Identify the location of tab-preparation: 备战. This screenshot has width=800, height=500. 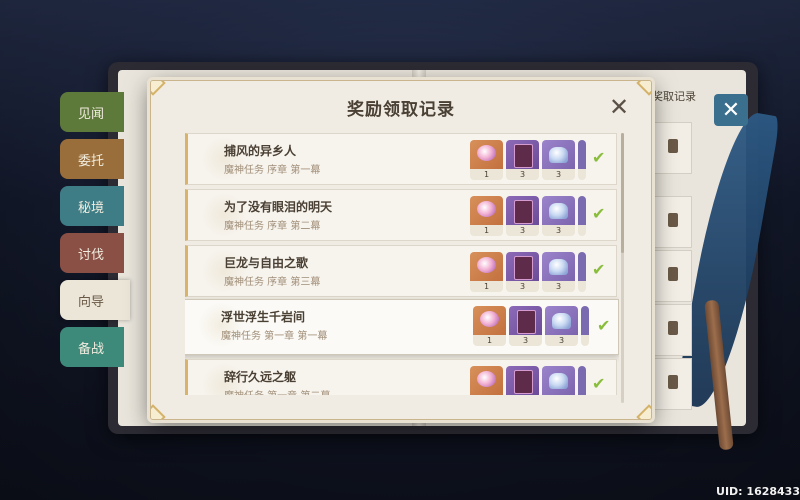
(92, 347).